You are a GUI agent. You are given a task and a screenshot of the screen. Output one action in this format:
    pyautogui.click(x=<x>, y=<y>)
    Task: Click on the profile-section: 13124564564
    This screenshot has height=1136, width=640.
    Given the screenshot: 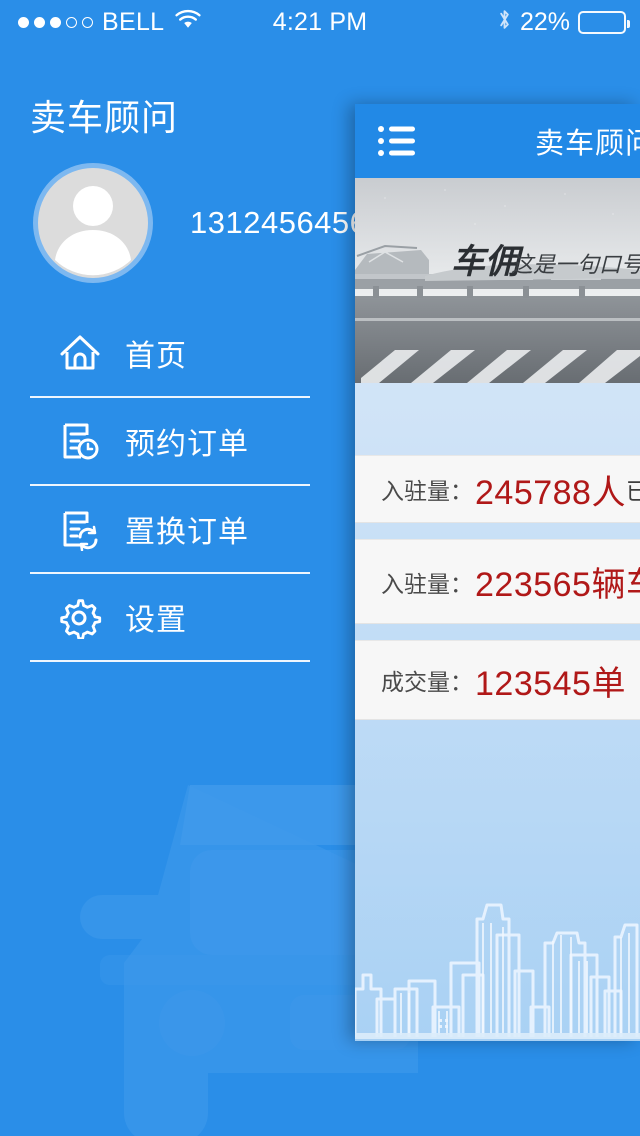 What is the action you would take?
    pyautogui.click(x=209, y=223)
    